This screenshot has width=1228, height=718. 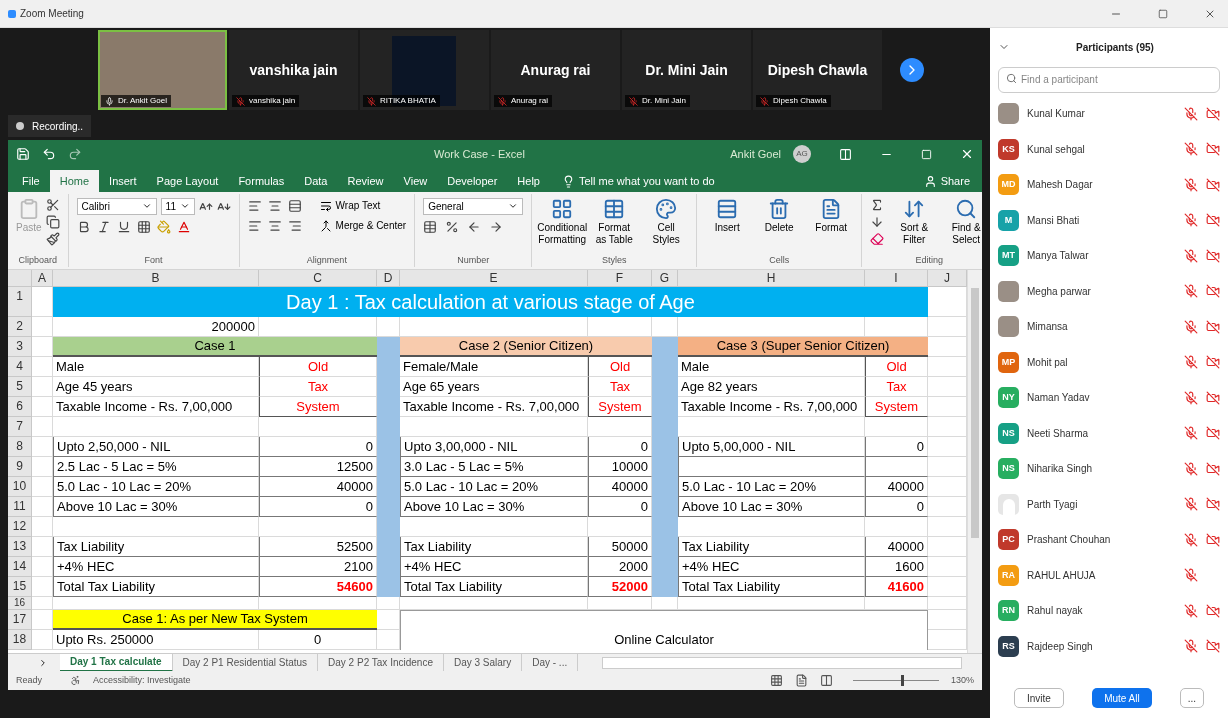 I want to click on participant-row: MT Manya Talwar, so click(x=1109, y=256).